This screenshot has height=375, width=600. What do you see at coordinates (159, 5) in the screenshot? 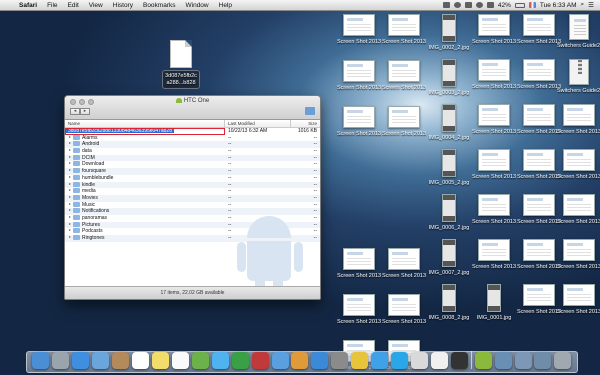
I see `menu-bookmarks: Bookmarks` at bounding box center [159, 5].